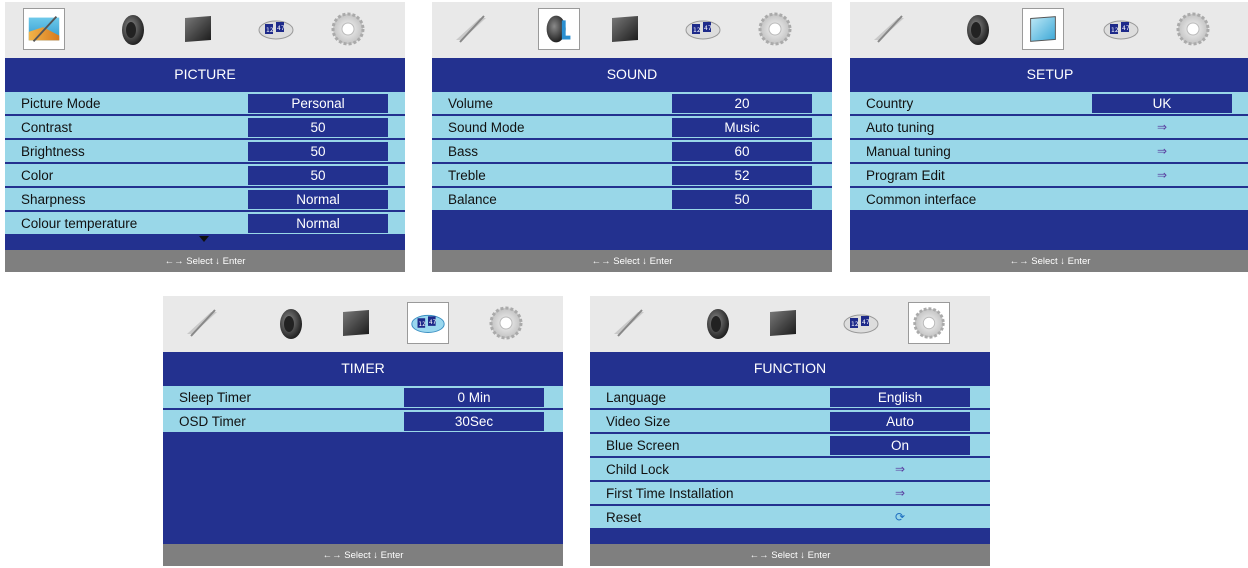 This screenshot has width=1248, height=568. Describe the element at coordinates (1049, 103) in the screenshot. I see `menu-row-country: Country UK` at that location.